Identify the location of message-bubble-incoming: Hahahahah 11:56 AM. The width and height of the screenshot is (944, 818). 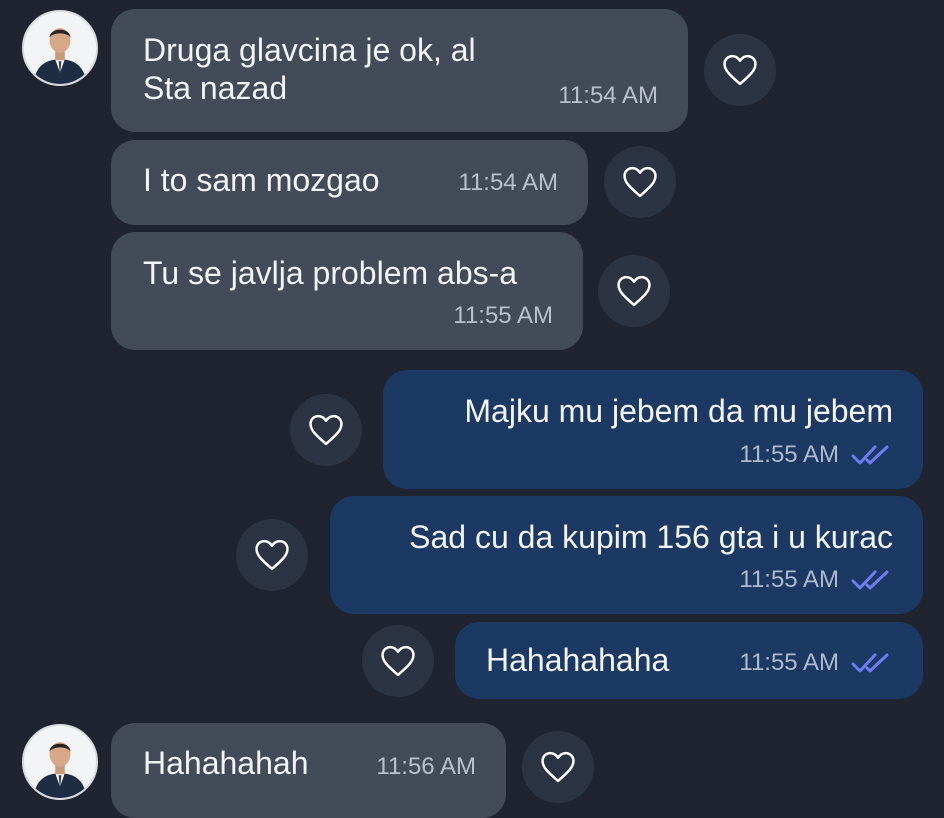
(308, 770).